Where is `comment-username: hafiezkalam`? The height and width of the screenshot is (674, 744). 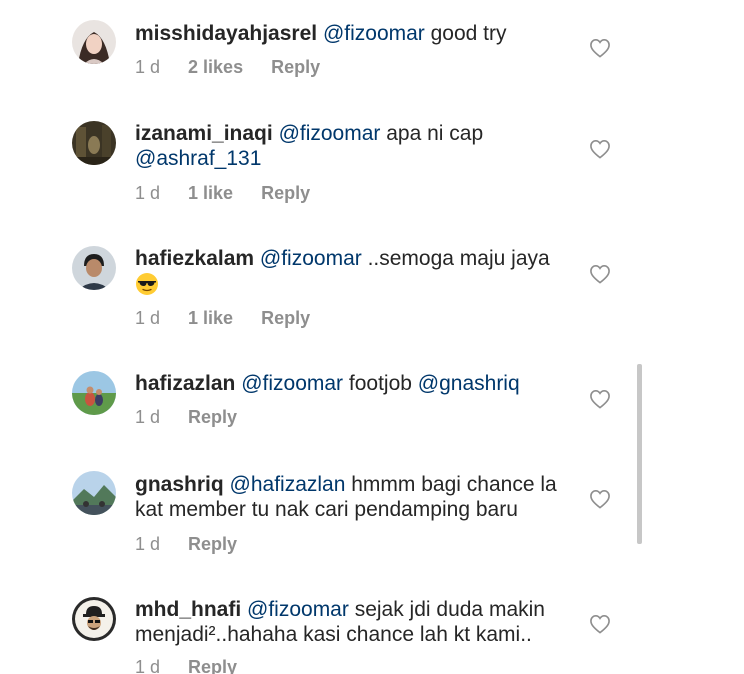
comment-username: hafiezkalam is located at coordinates (194, 258).